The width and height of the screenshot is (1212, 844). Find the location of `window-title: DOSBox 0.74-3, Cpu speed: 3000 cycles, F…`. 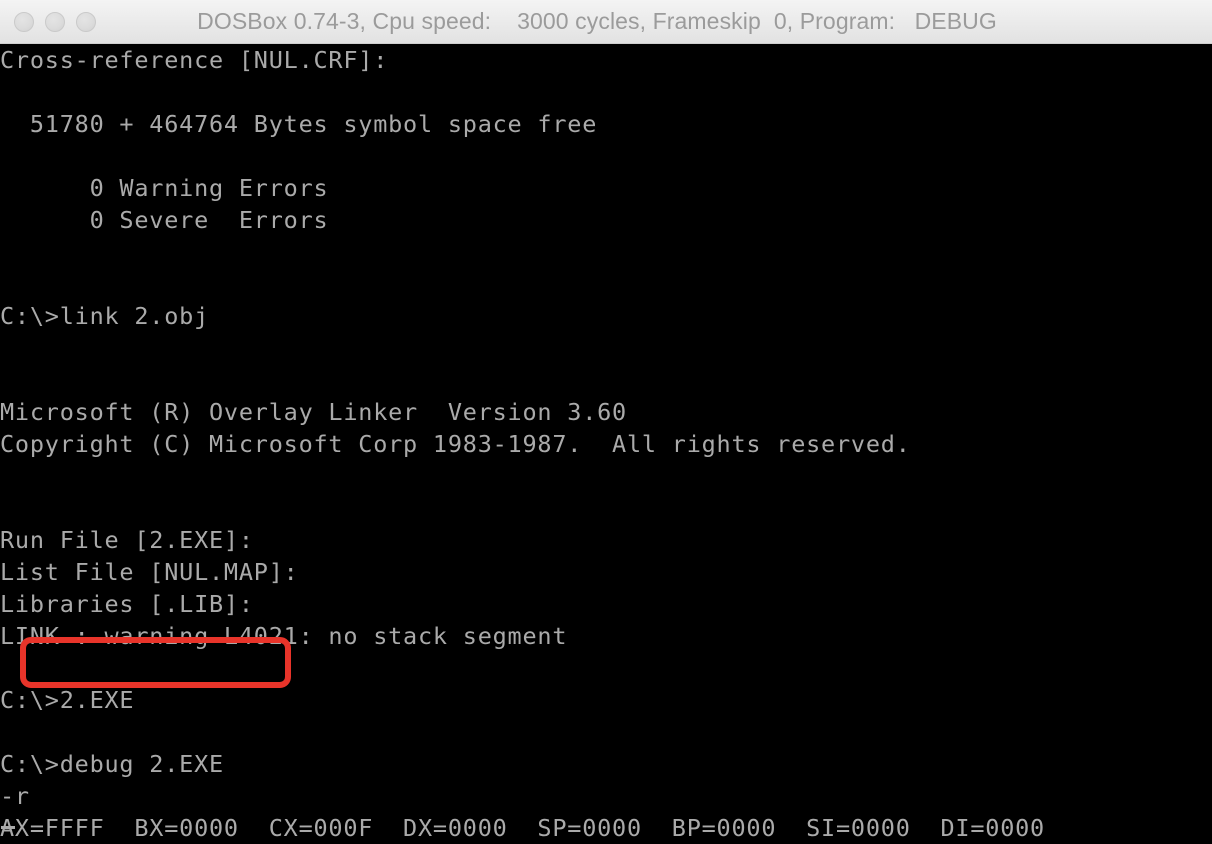

window-title: DOSBox 0.74-3, Cpu speed: 3000 cycles, F… is located at coordinates (597, 21).